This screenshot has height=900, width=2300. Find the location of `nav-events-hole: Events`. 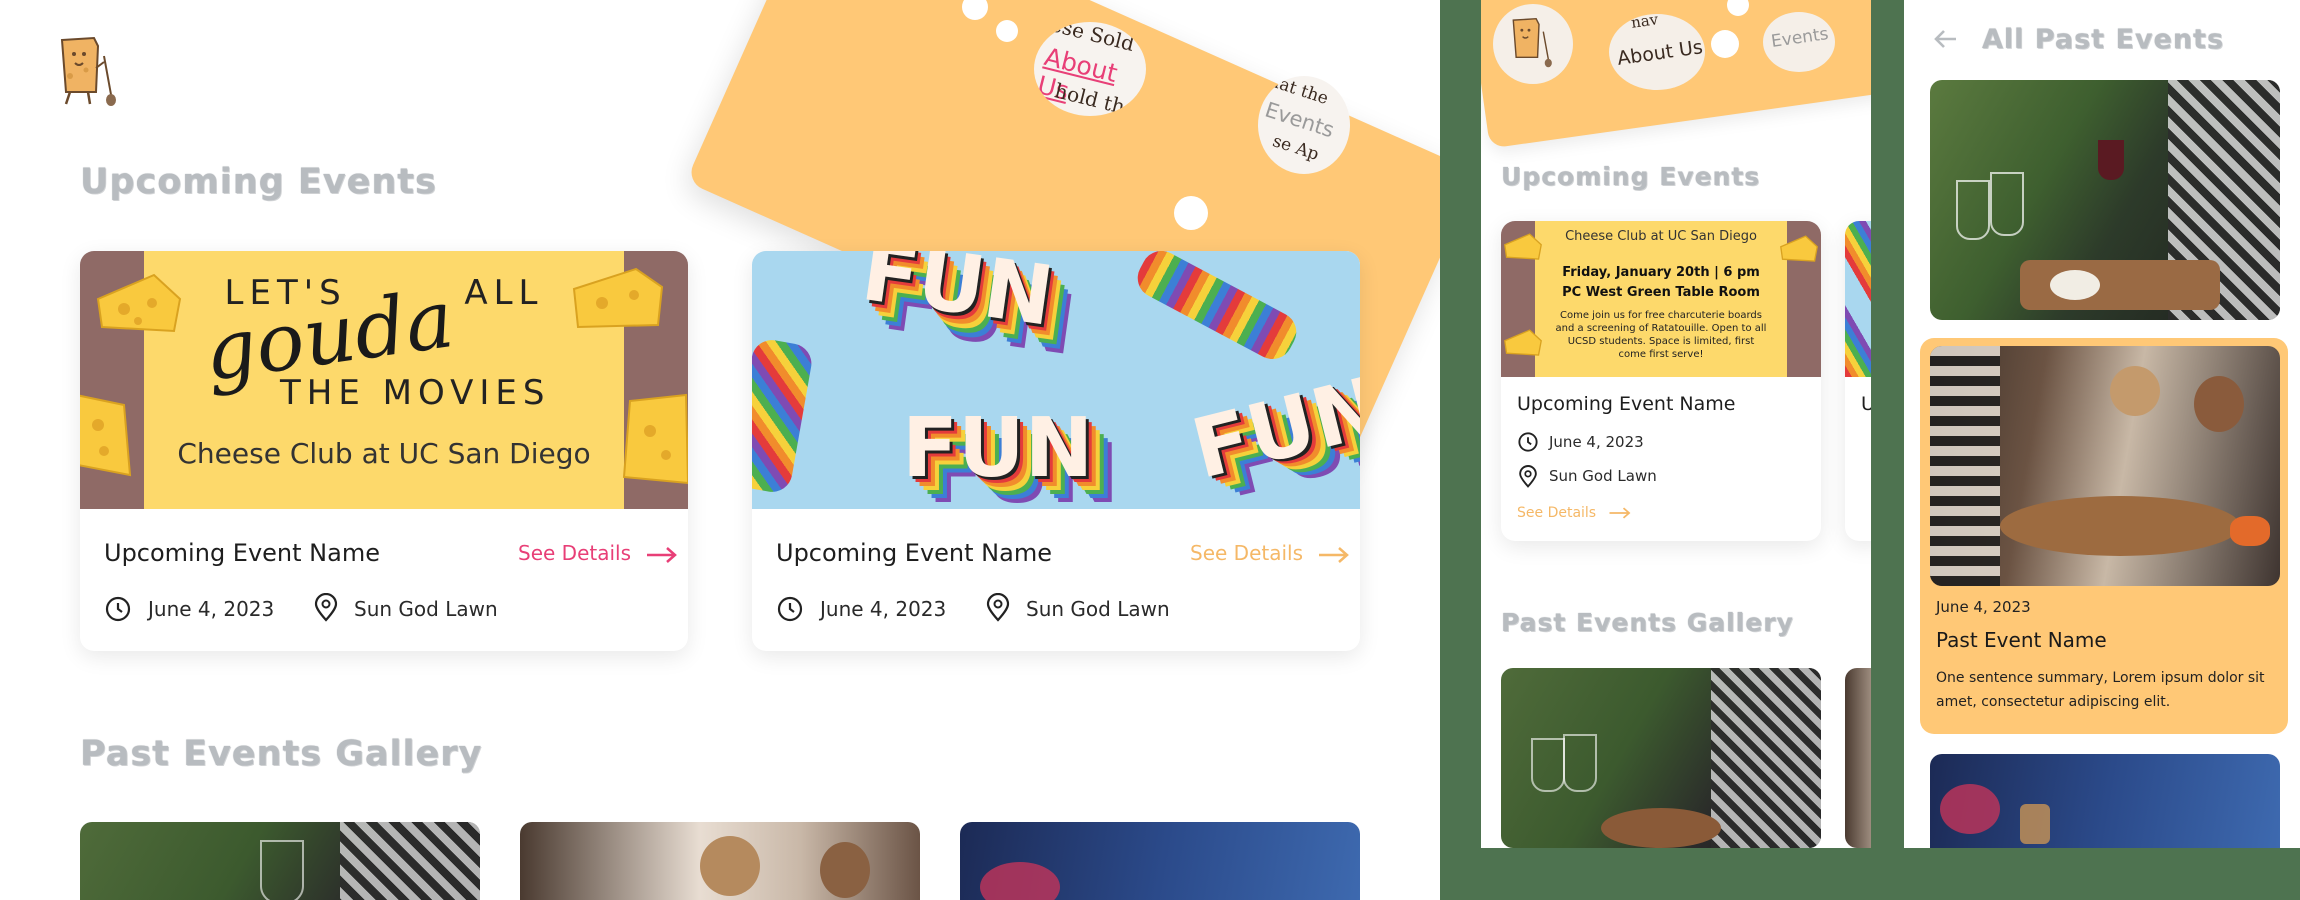

nav-events-hole: Events is located at coordinates (1799, 42).